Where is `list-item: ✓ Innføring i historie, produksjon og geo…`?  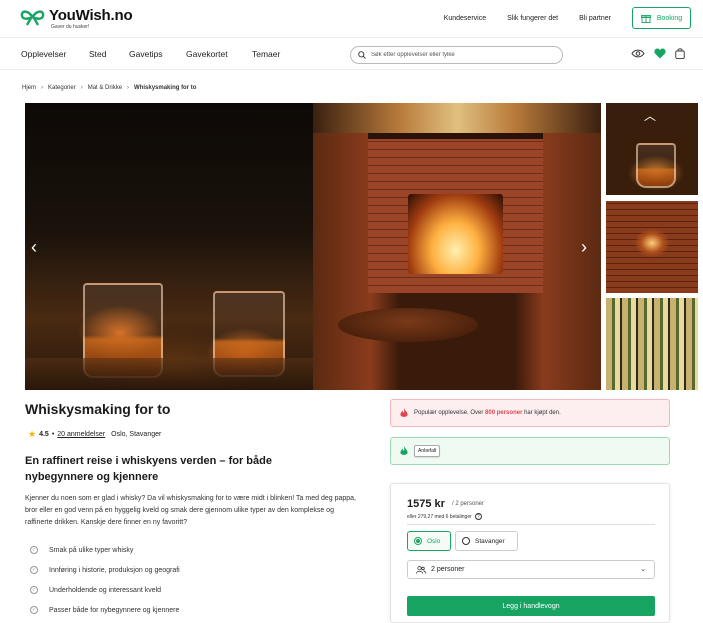 list-item: ✓ Innføring i historie, produksjon og geo… is located at coordinates (105, 570).